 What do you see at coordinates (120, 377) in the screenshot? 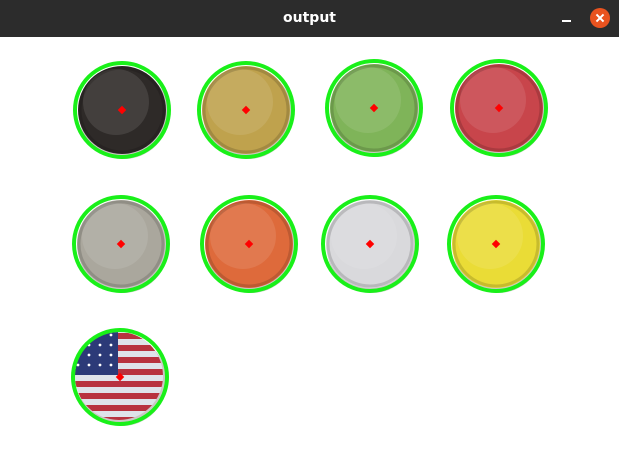
I see `bottle-cap-flag` at bounding box center [120, 377].